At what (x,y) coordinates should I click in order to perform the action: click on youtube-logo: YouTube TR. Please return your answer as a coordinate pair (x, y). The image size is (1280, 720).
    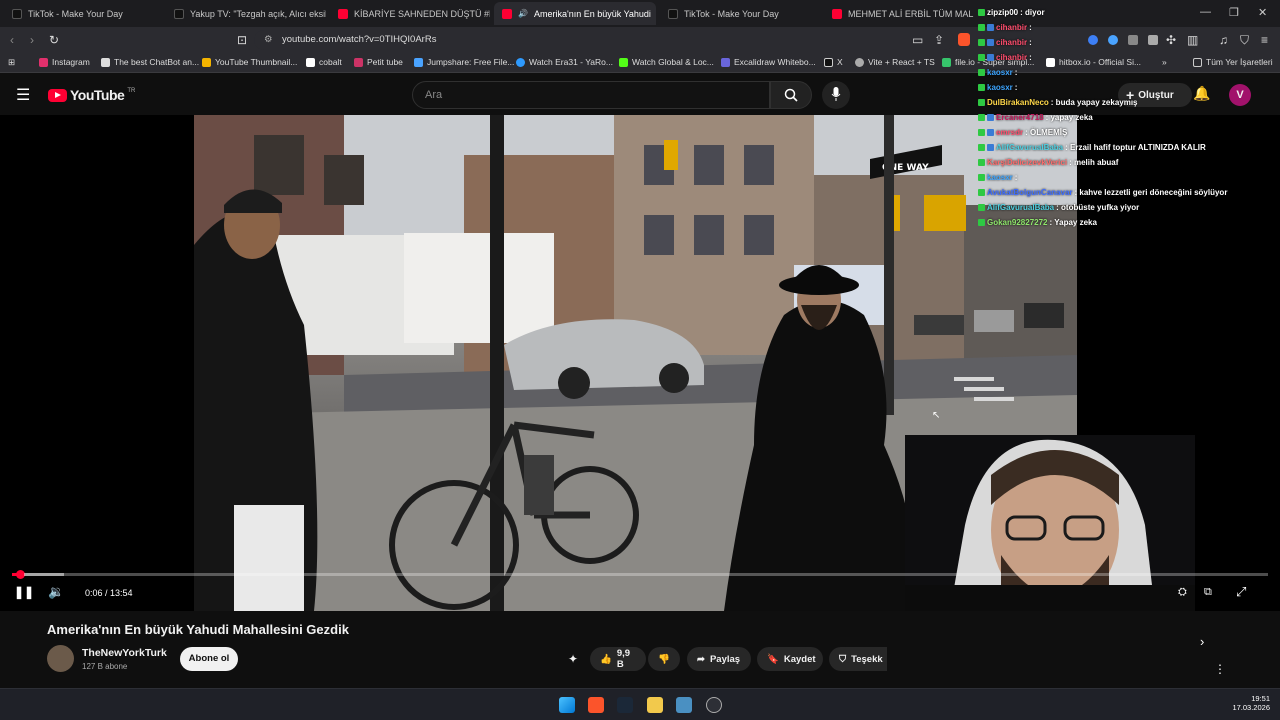
    Looking at the image, I should click on (91, 95).